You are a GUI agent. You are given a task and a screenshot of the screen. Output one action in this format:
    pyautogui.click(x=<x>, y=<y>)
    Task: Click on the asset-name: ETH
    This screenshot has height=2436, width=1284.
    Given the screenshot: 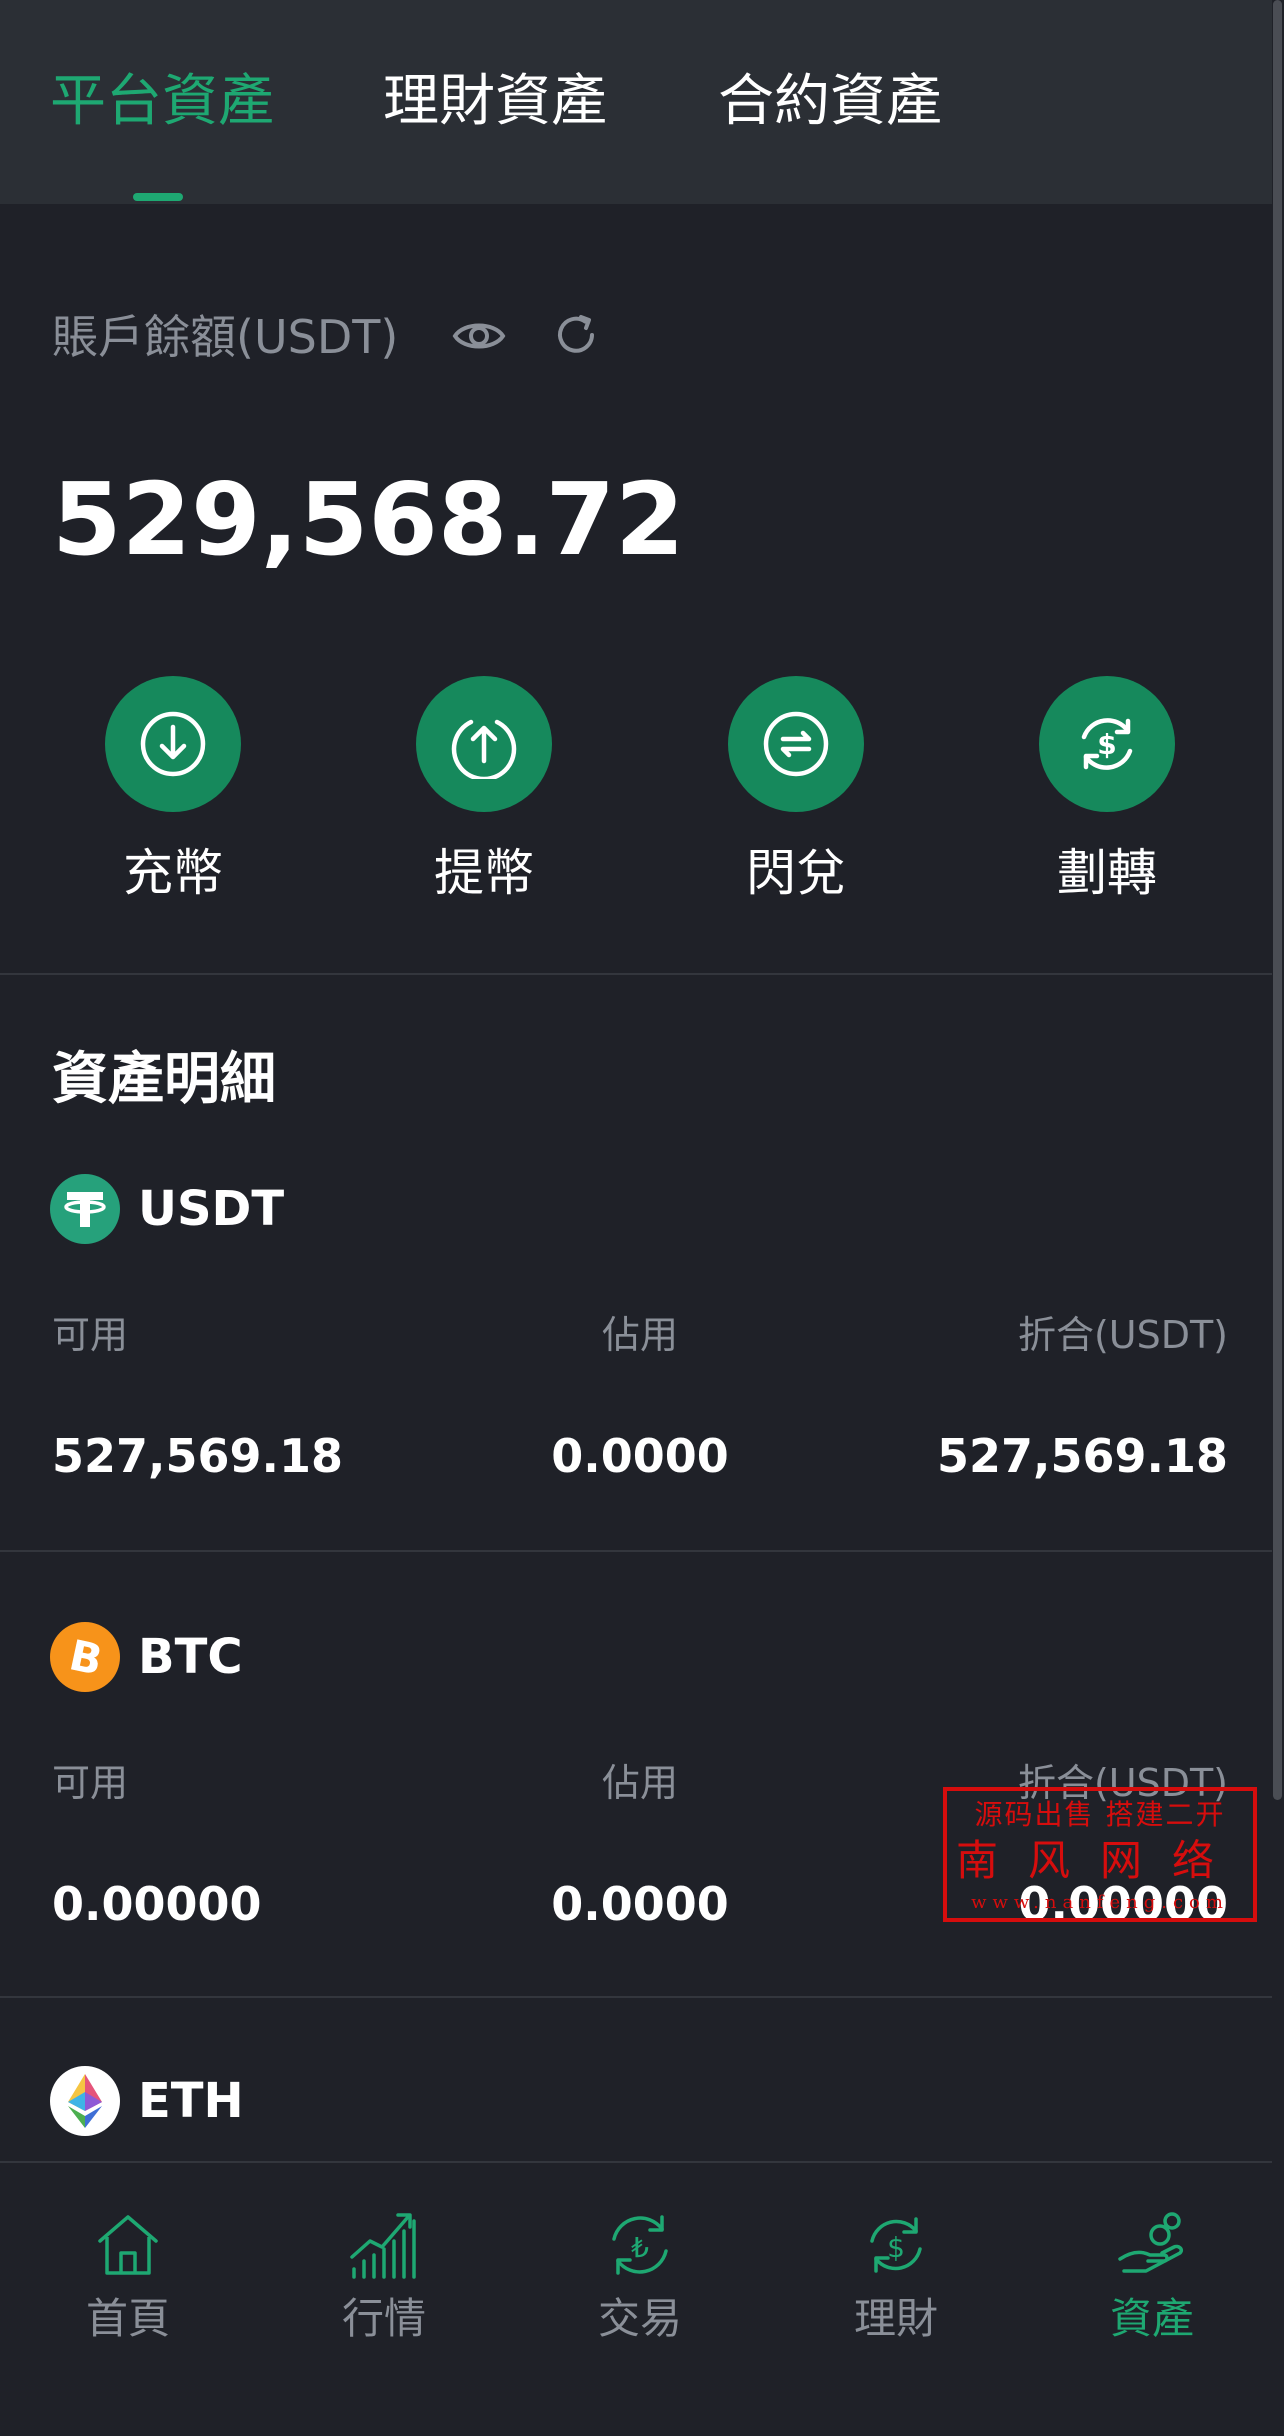 What is the action you would take?
    pyautogui.click(x=191, y=2101)
    